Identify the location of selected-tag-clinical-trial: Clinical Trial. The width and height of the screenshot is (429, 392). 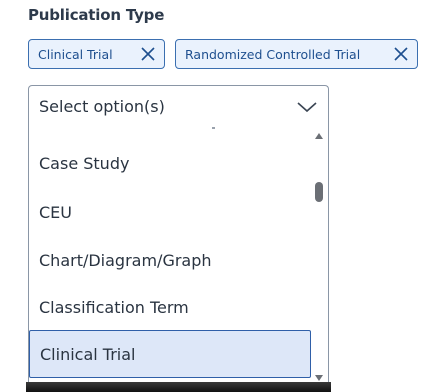
(96, 54).